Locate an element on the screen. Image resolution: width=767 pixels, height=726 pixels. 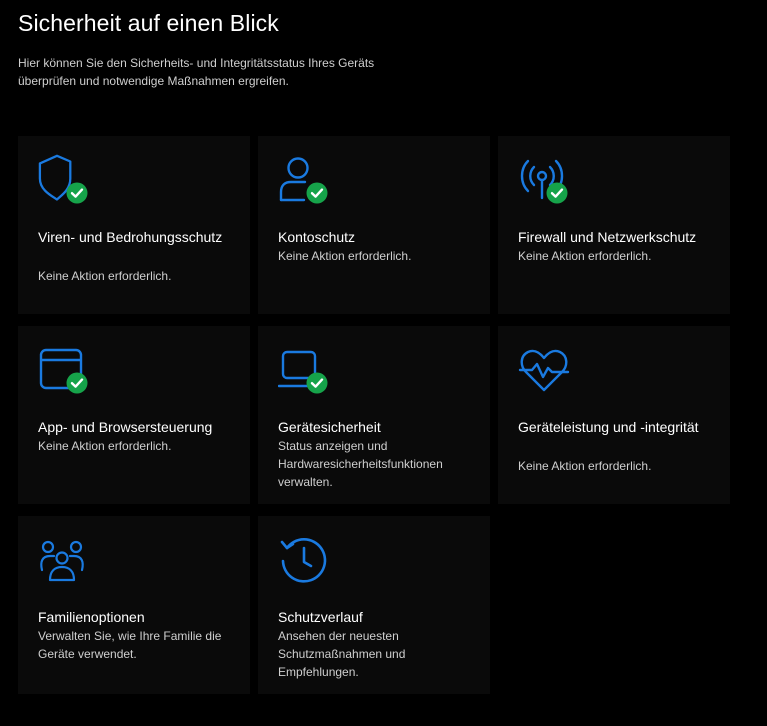
tile-title: Schutzverlauf is located at coordinates (320, 617).